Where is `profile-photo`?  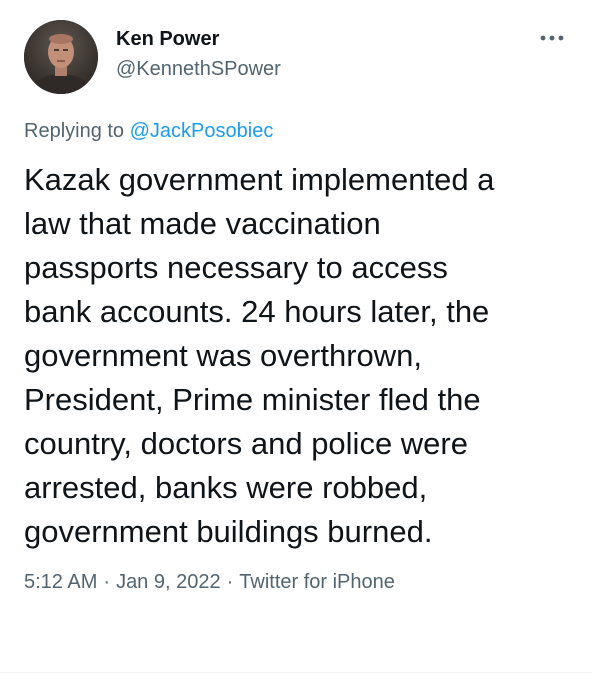
profile-photo is located at coordinates (61, 57).